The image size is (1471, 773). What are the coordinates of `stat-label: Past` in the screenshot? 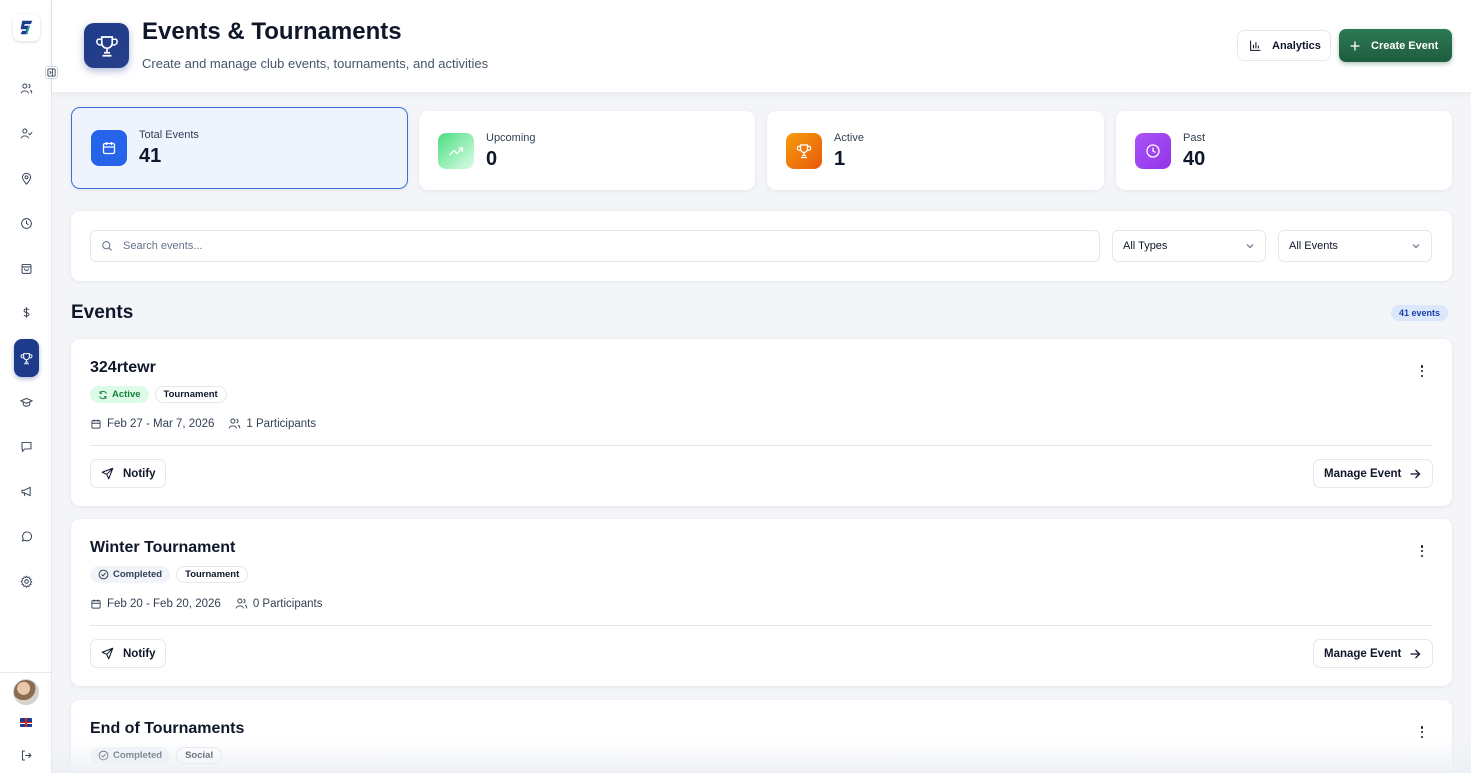 It's located at (1194, 138).